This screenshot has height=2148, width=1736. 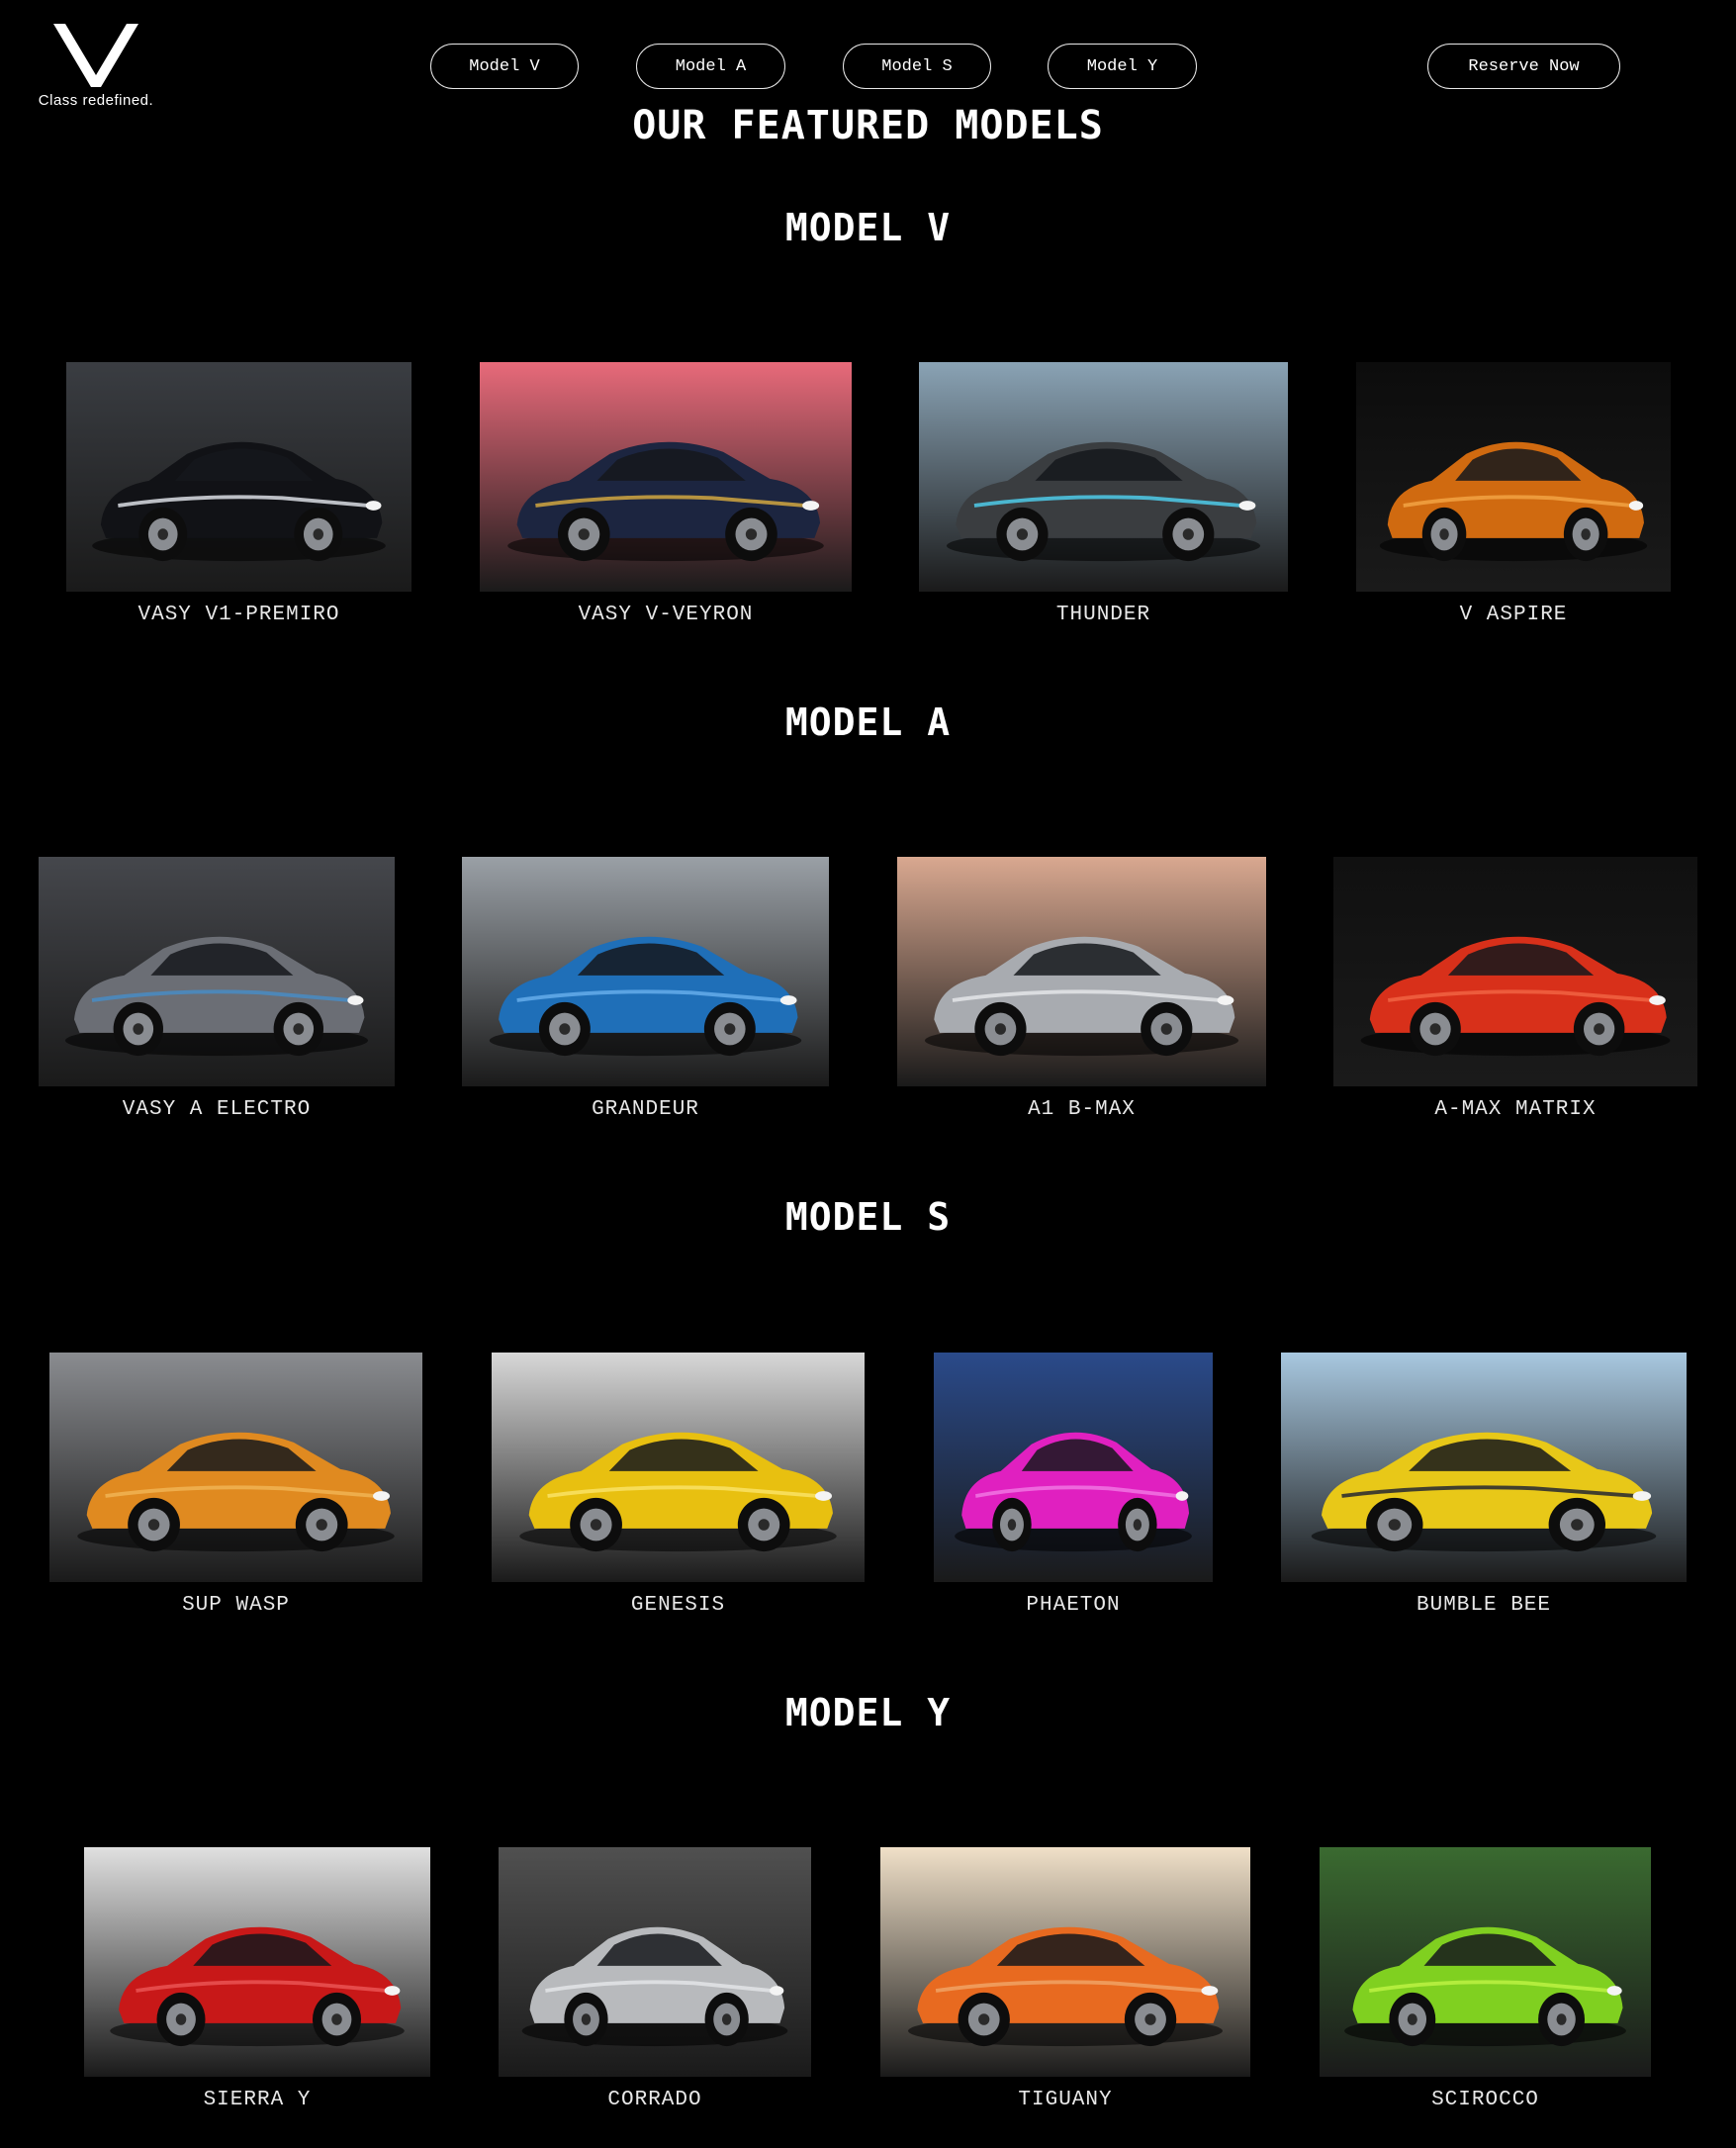 What do you see at coordinates (1515, 1109) in the screenshot?
I see `car-name: A-MAX MATRIX` at bounding box center [1515, 1109].